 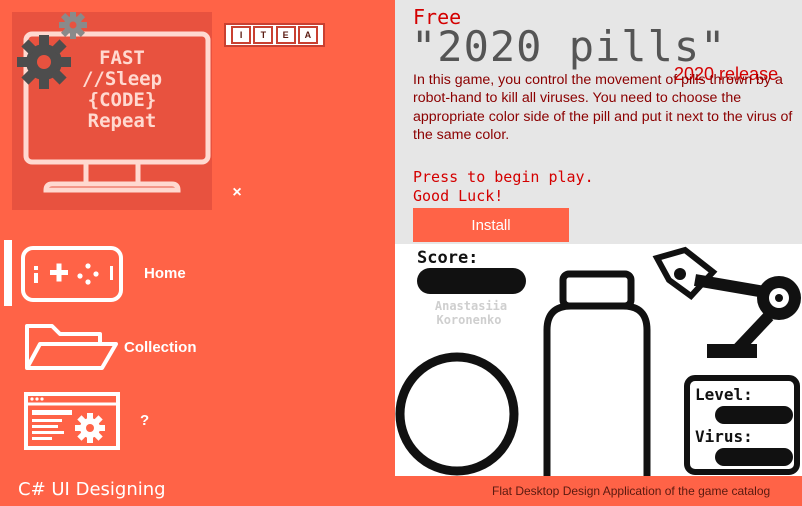 What do you see at coordinates (754, 457) in the screenshot?
I see `virus-display` at bounding box center [754, 457].